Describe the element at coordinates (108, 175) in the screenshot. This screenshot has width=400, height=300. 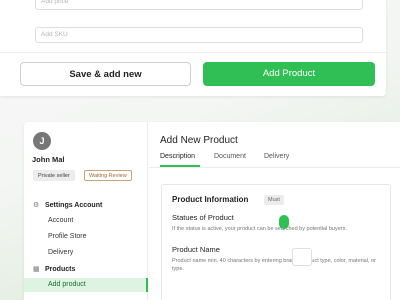
I see `status-badge: Waiting Review` at that location.